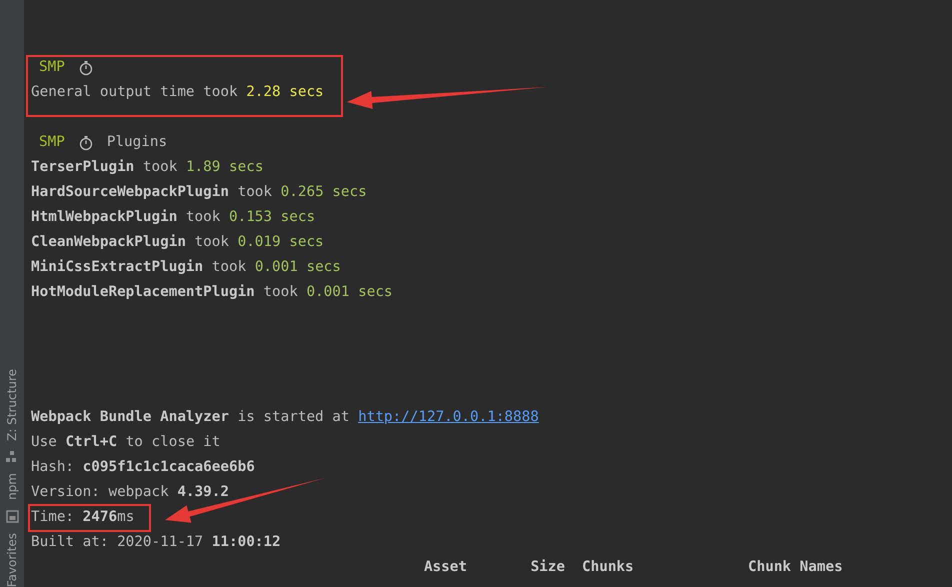 Image resolution: width=952 pixels, height=587 pixels. What do you see at coordinates (608, 566) in the screenshot?
I see `column-header: Chunks` at bounding box center [608, 566].